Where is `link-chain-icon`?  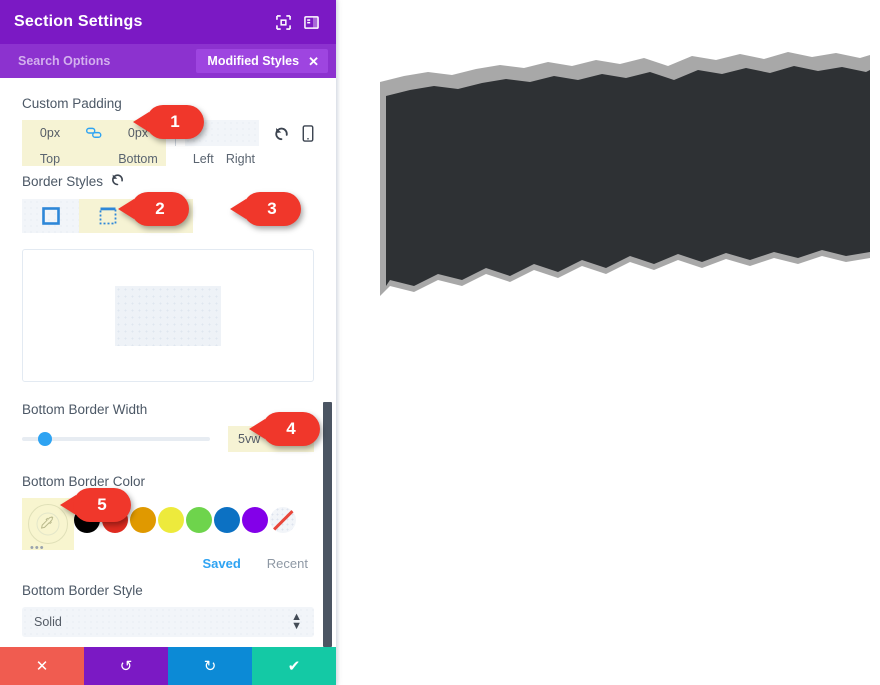
link-chain-icon is located at coordinates (94, 133).